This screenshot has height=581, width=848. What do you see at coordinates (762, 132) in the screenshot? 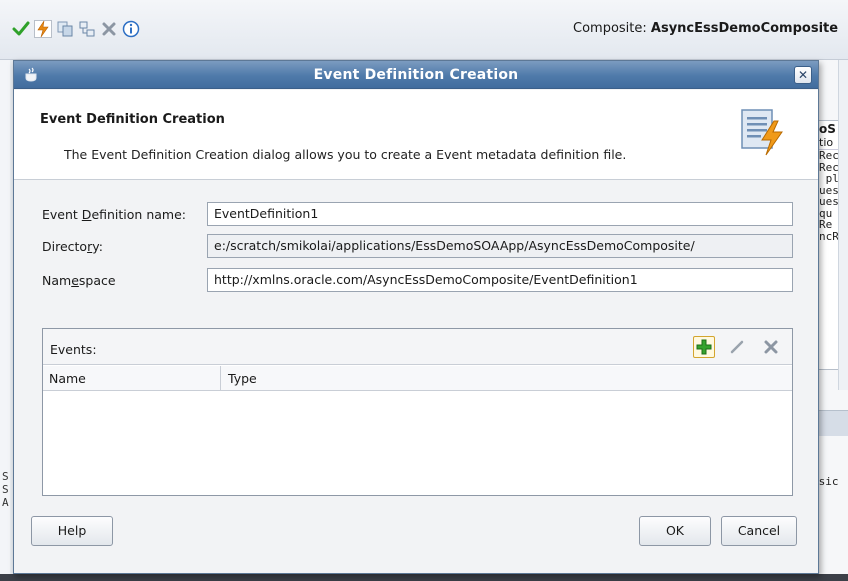
I see `event-document-icon` at bounding box center [762, 132].